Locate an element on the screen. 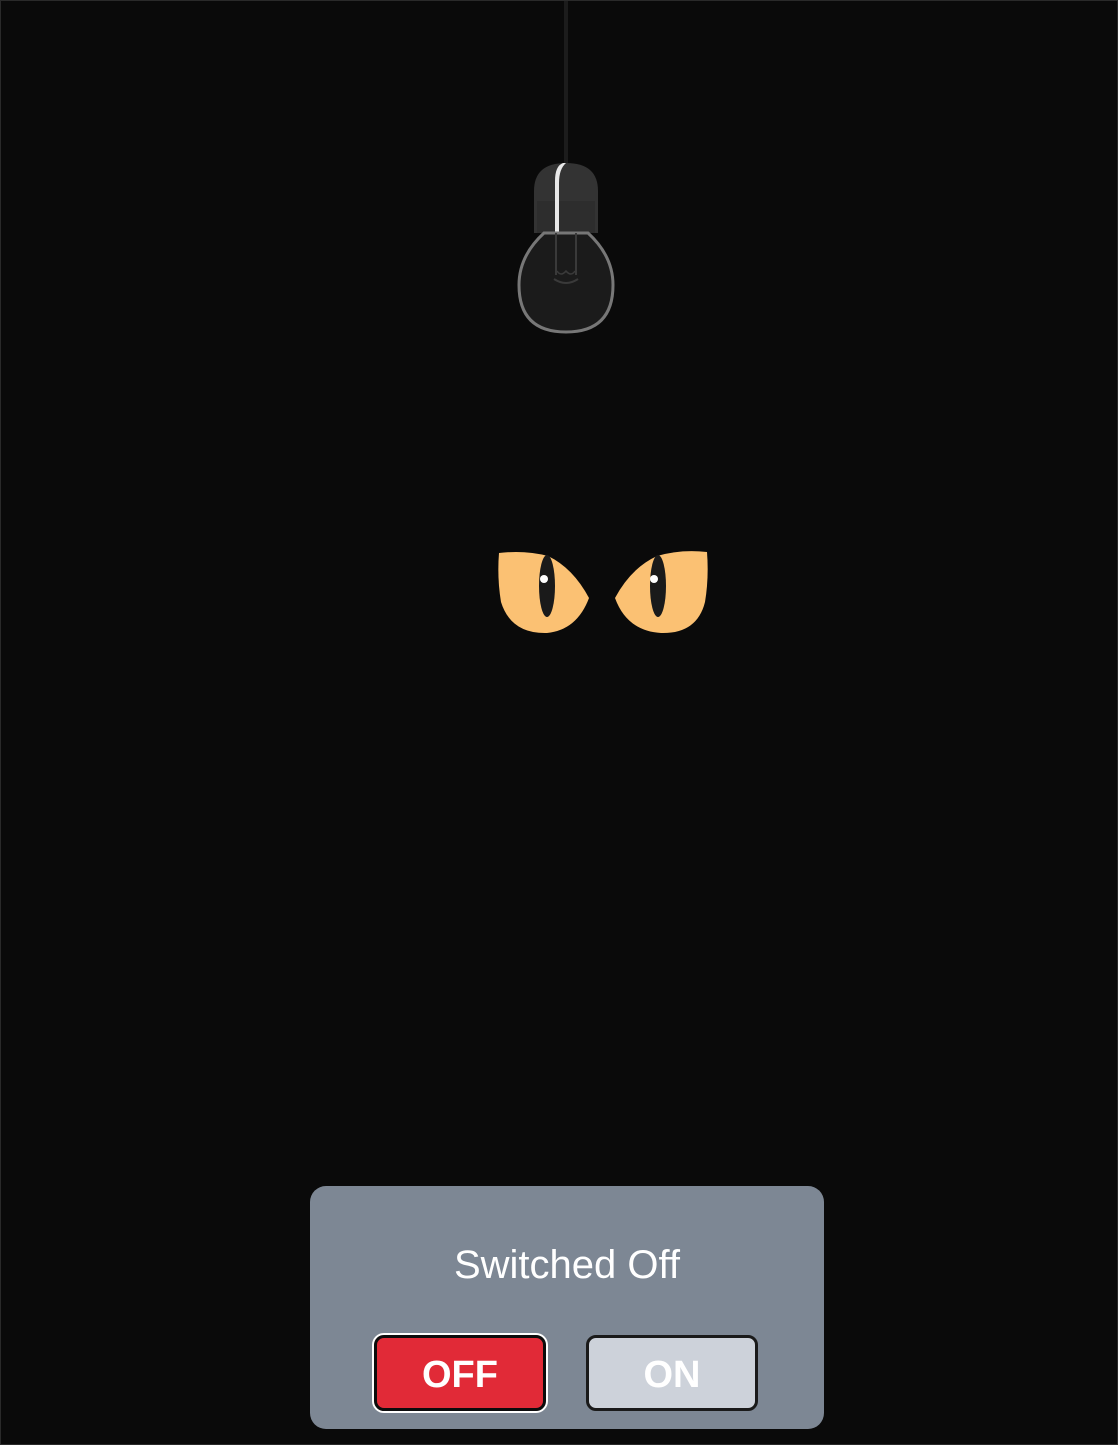  hanging-light-bulb is located at coordinates (566, 171).